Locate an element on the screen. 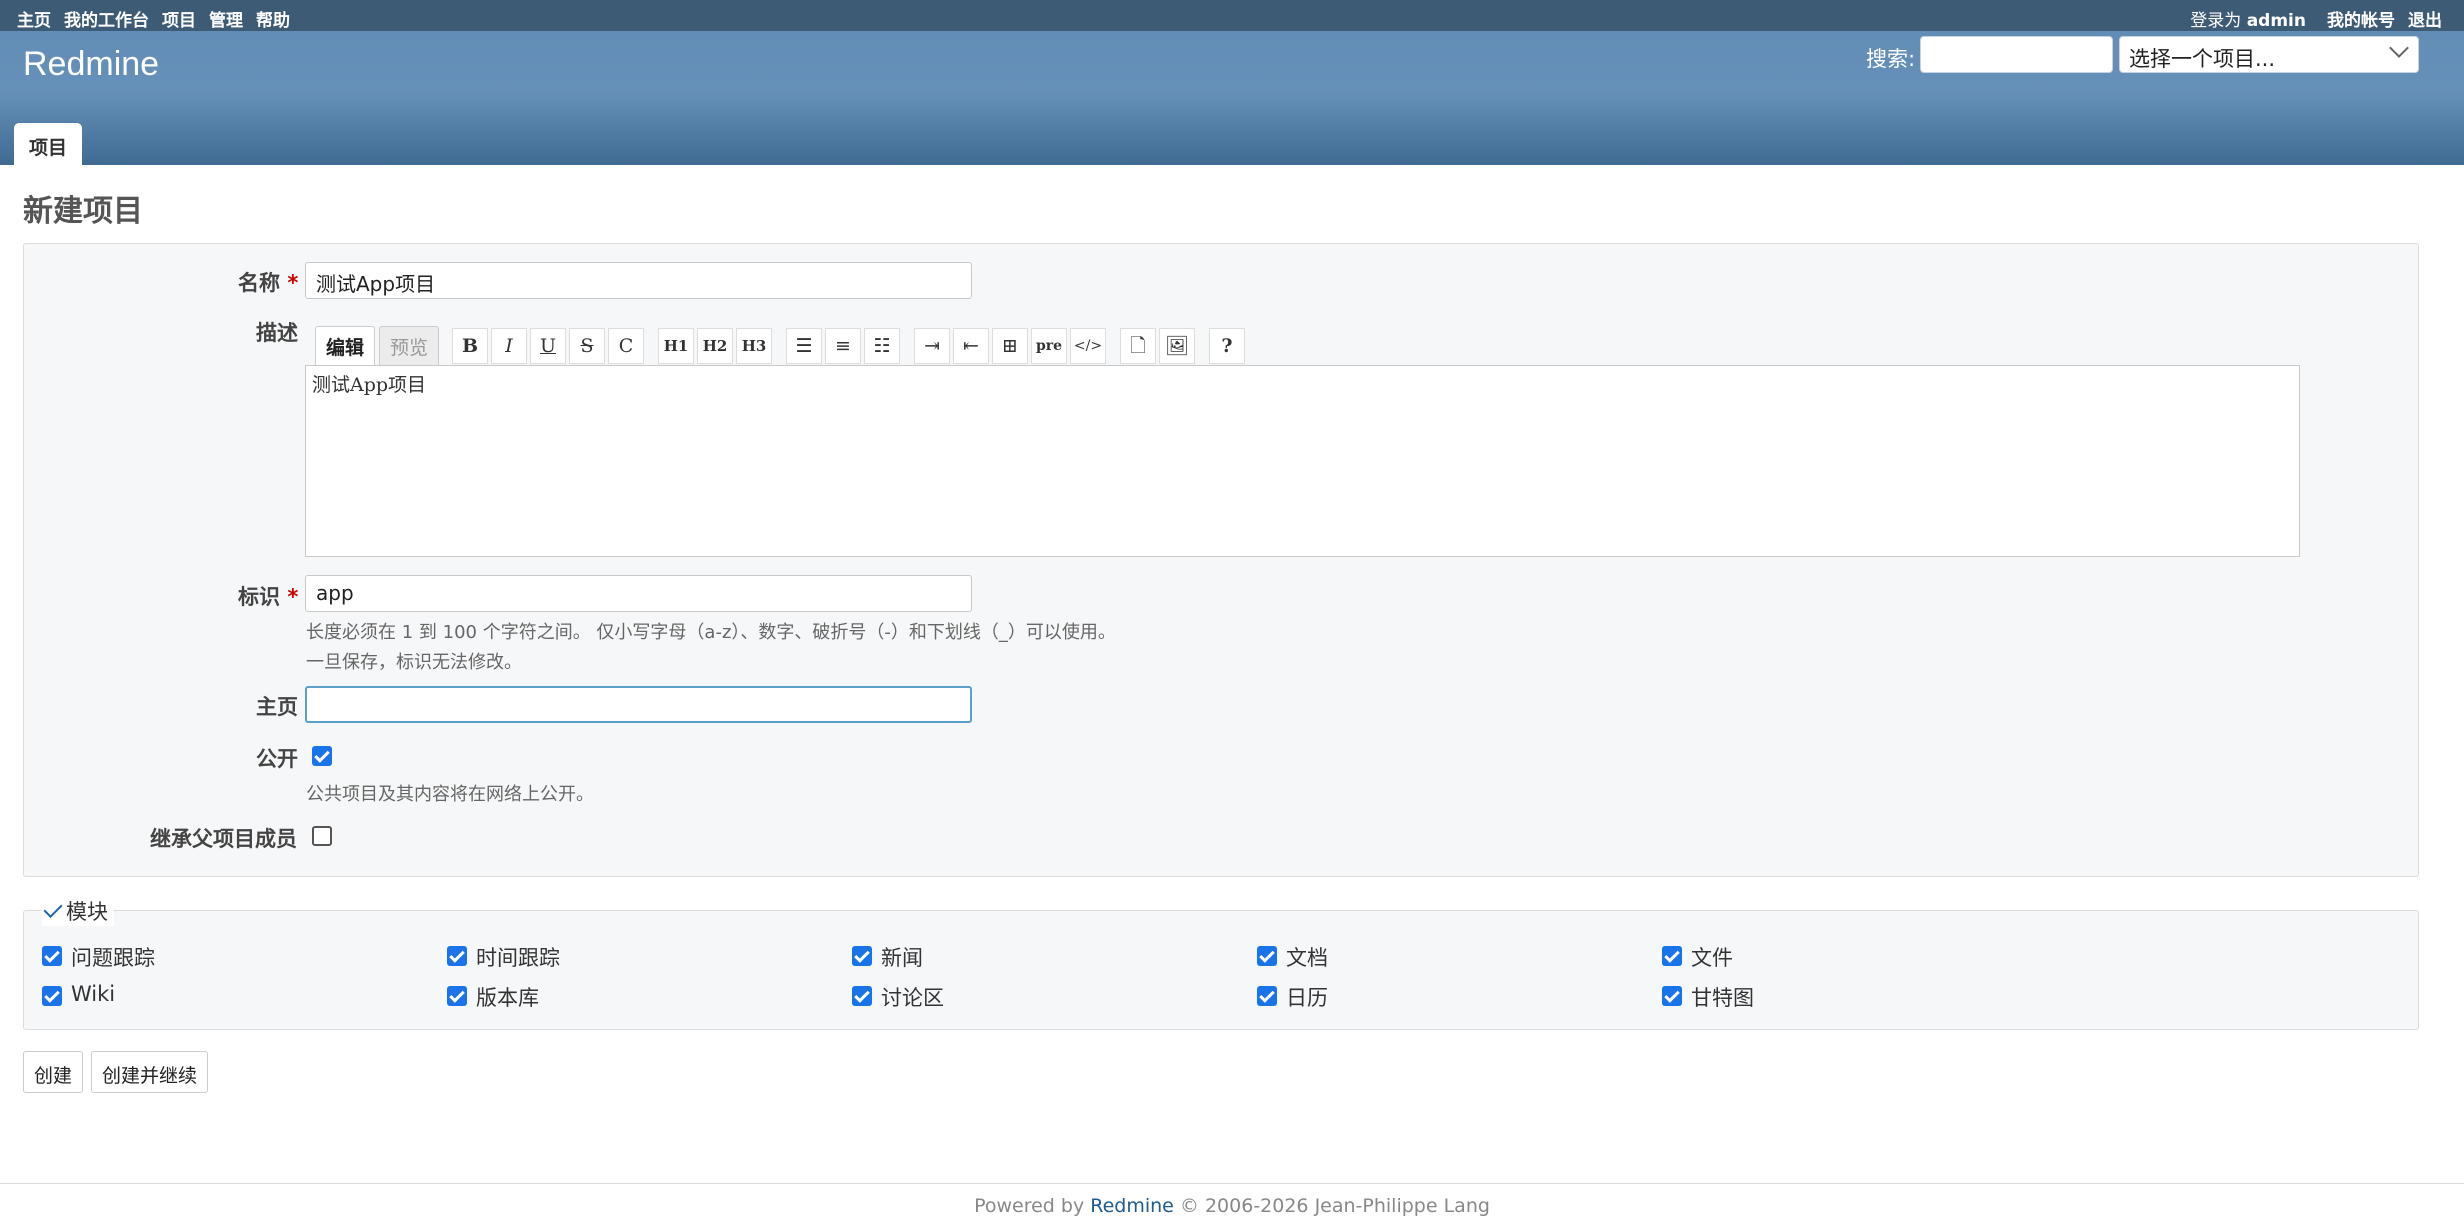 The image size is (2464, 1225). public-label: 公开 is located at coordinates (277, 759).